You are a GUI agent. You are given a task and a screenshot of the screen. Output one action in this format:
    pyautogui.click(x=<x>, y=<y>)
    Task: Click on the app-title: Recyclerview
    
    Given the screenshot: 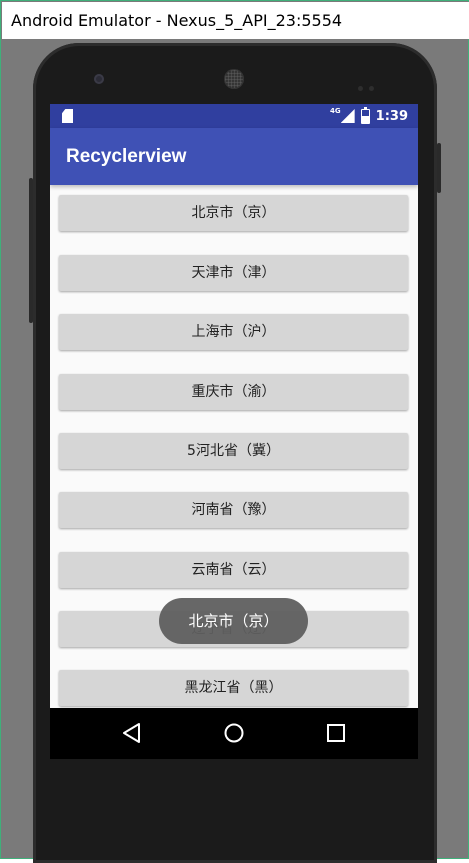 What is the action you would take?
    pyautogui.click(x=126, y=156)
    